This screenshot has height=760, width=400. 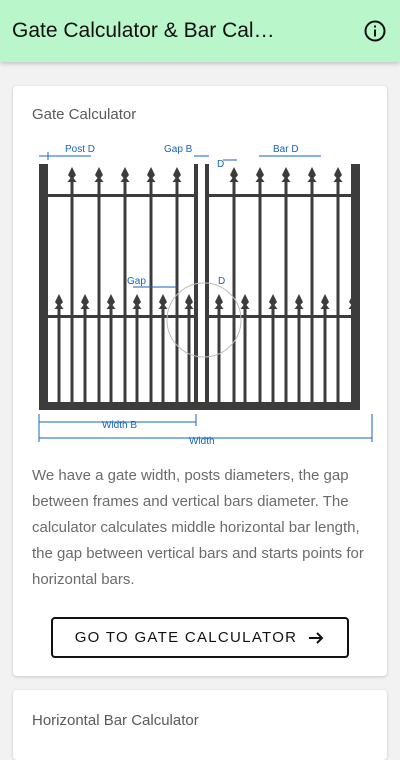 I want to click on label-post-d: Post D, so click(x=80, y=149).